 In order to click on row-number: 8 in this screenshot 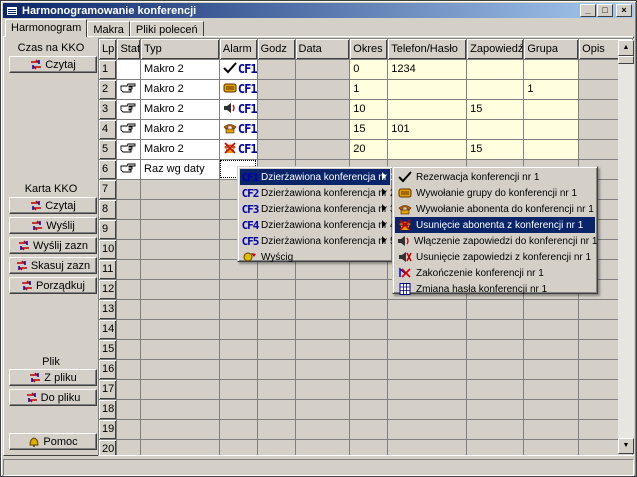, I will do `click(108, 209)`.